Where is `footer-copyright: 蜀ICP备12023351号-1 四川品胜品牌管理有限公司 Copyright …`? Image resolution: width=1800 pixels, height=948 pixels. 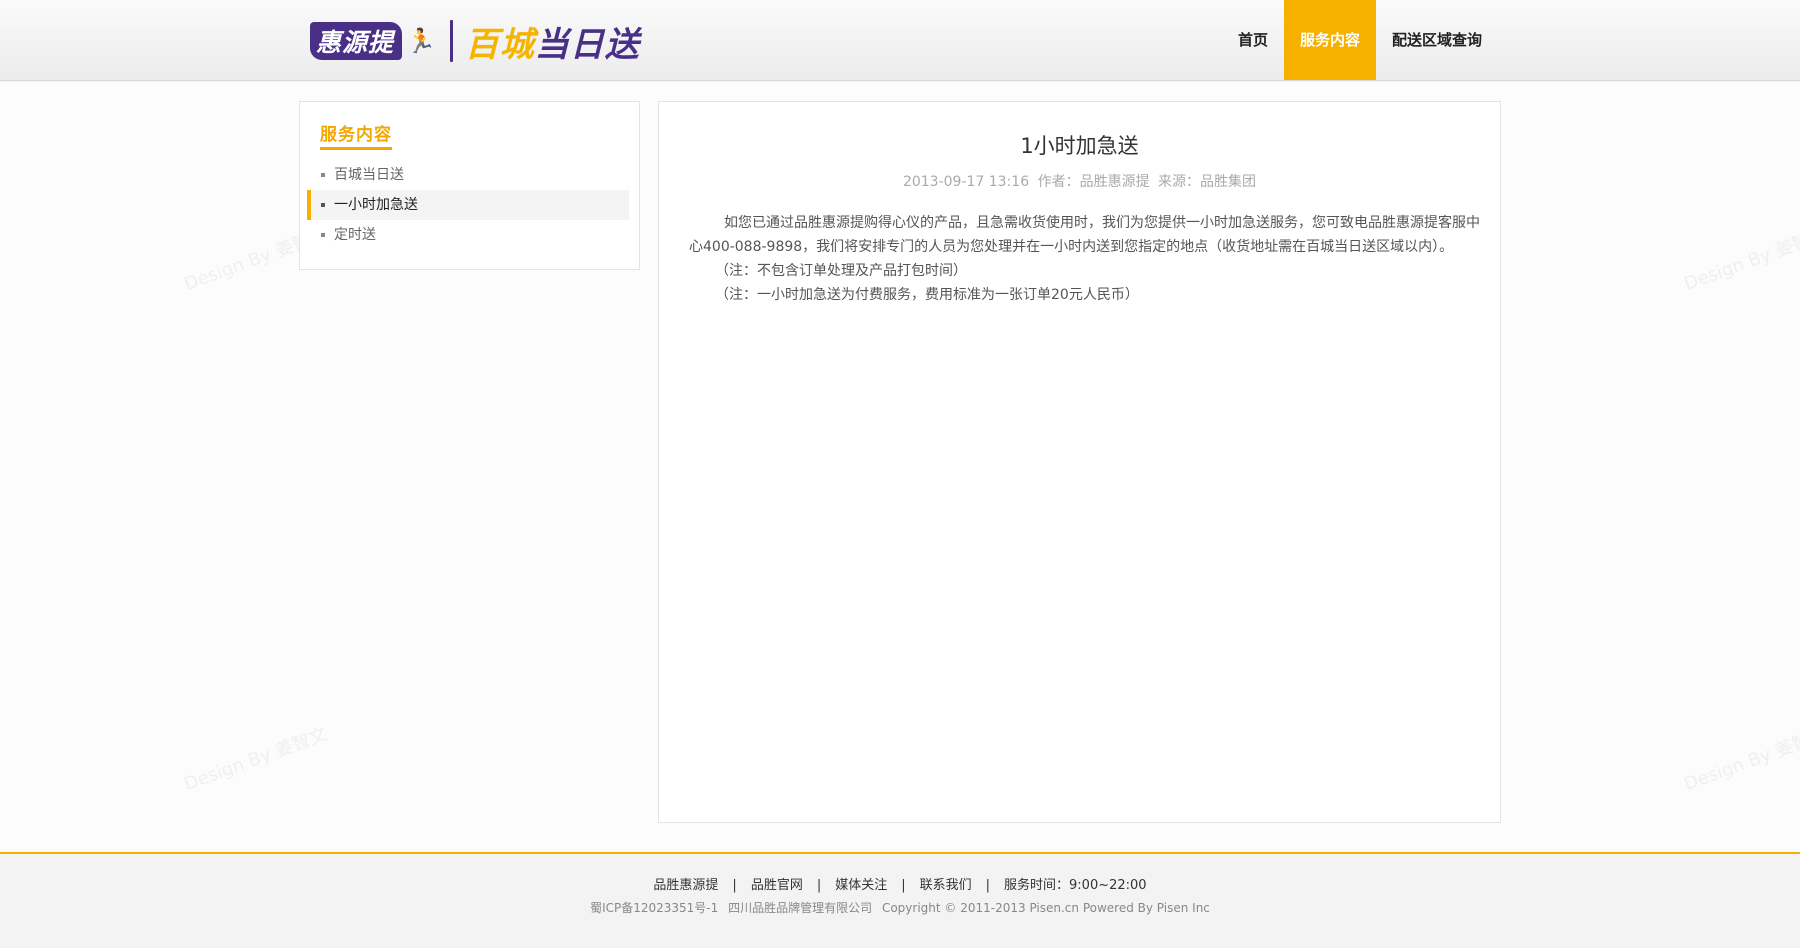 footer-copyright: 蜀ICP备12023351号-1 四川品胜品牌管理有限公司 Copyright … is located at coordinates (900, 907).